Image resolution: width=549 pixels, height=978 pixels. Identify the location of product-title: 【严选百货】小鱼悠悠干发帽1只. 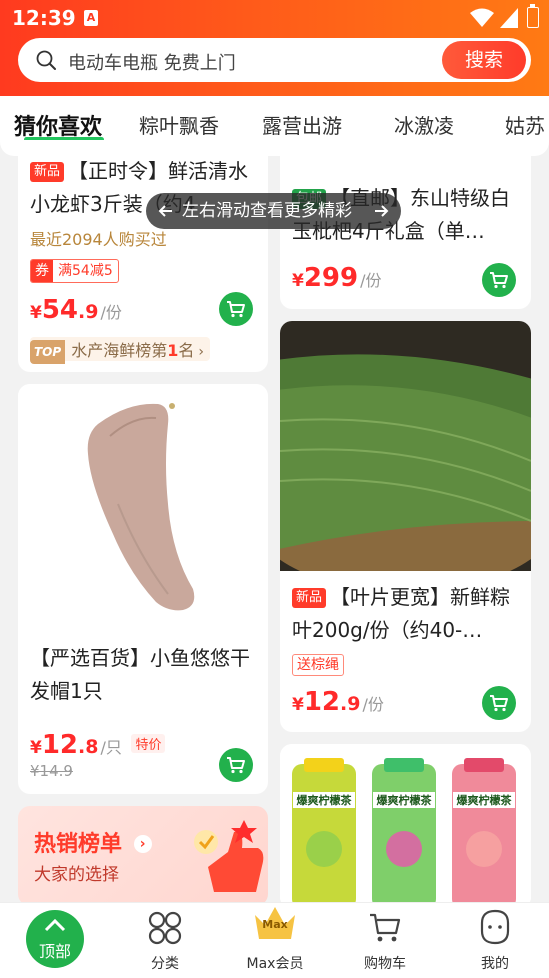
(140, 674).